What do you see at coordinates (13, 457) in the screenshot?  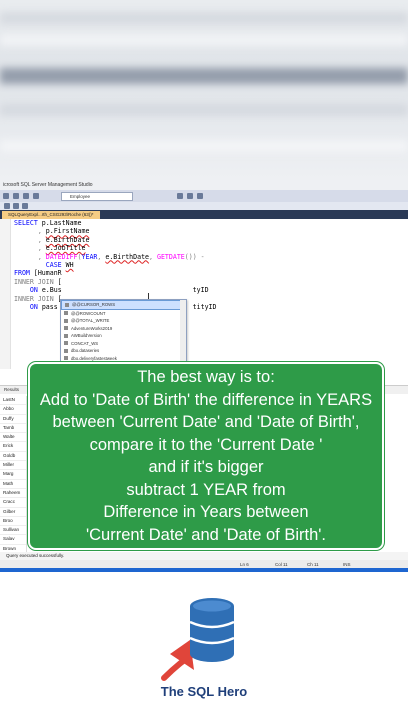 I see `table-row: Goldb` at bounding box center [13, 457].